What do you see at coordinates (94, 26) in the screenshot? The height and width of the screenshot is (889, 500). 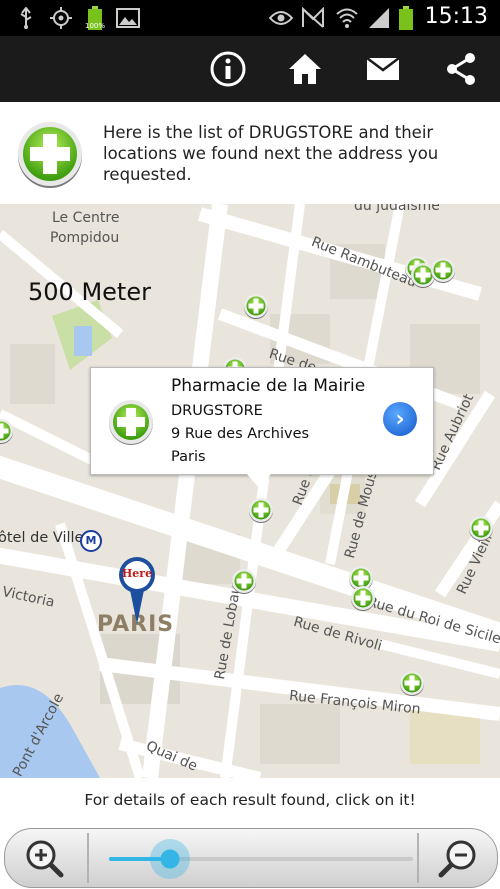 I see `battery-percent-label: 100%` at bounding box center [94, 26].